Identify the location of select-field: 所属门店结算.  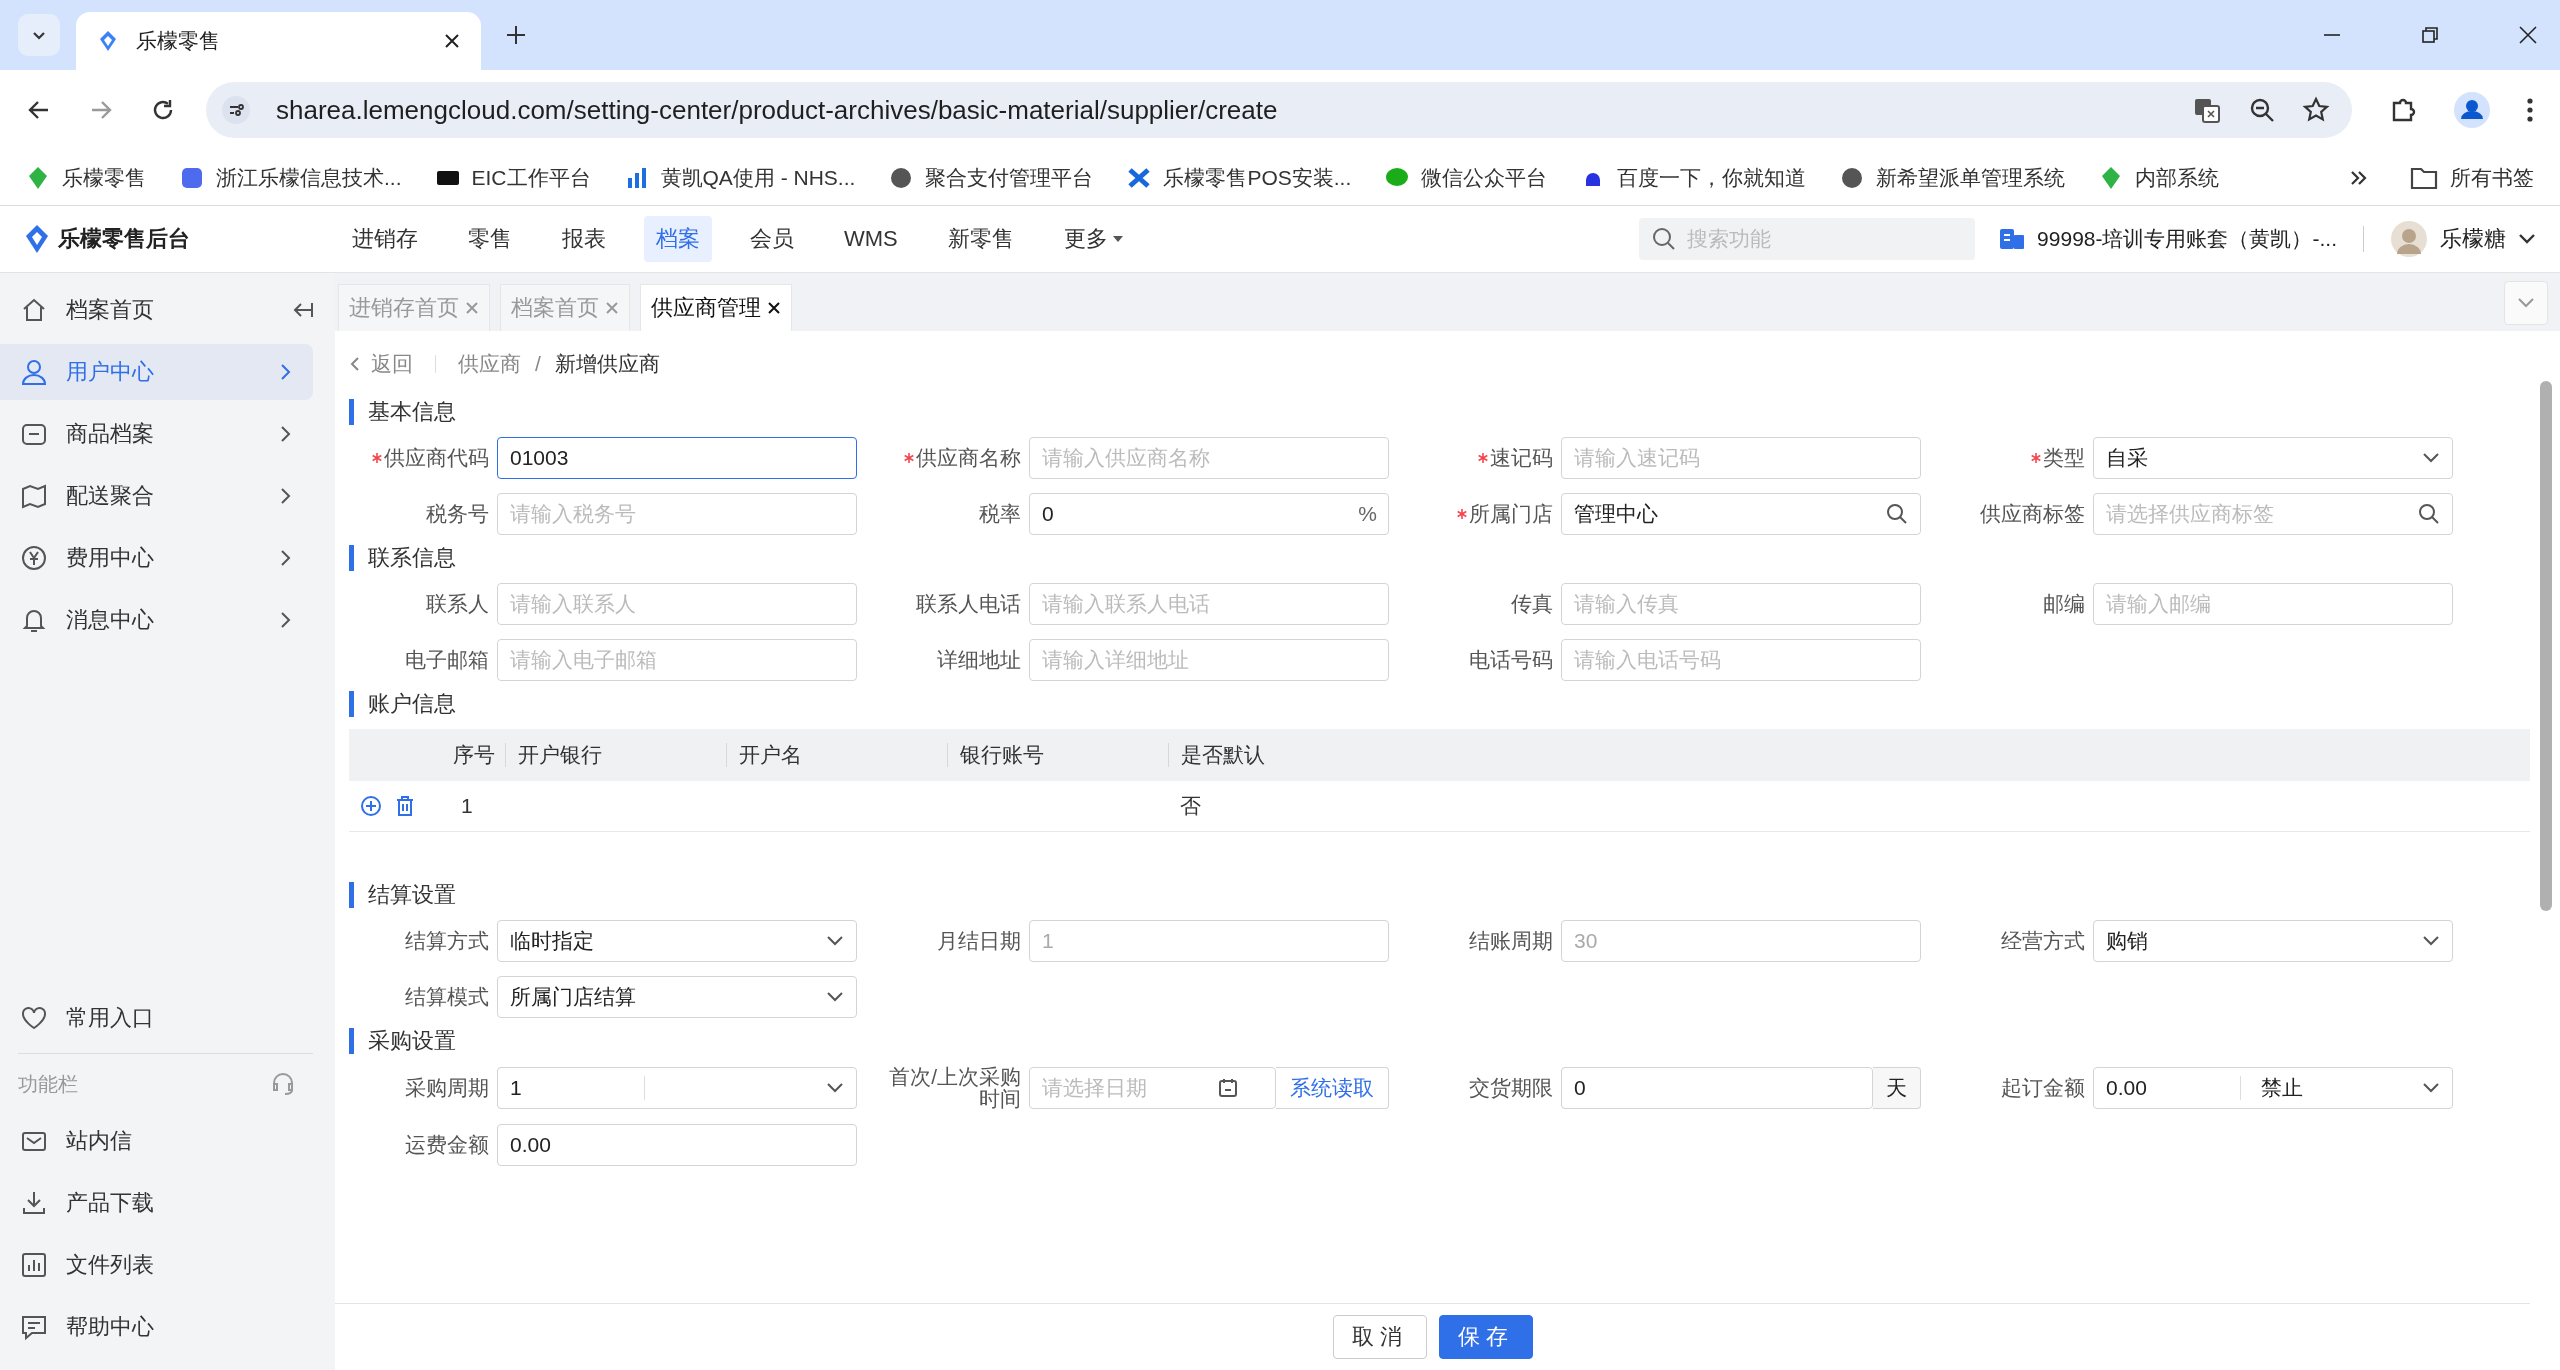
(677, 997).